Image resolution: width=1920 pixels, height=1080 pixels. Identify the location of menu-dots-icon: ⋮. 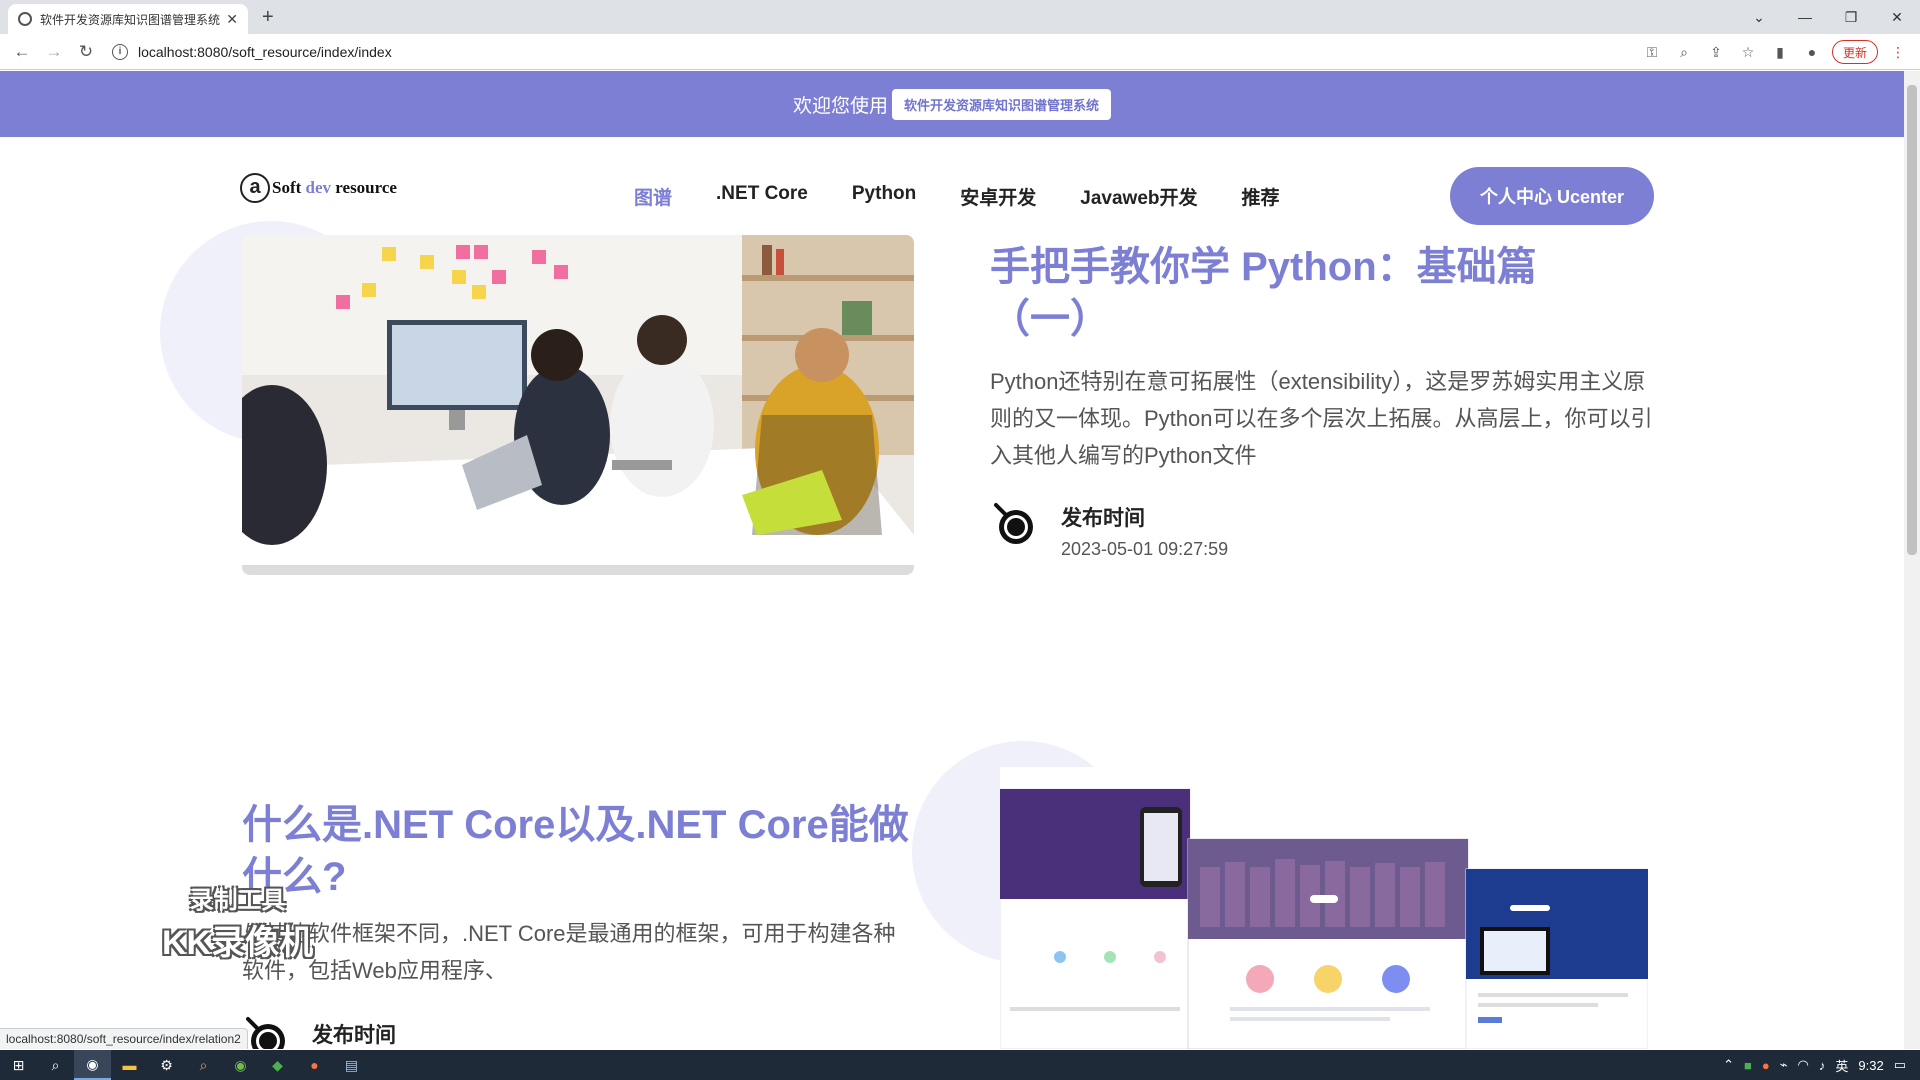
(1898, 52).